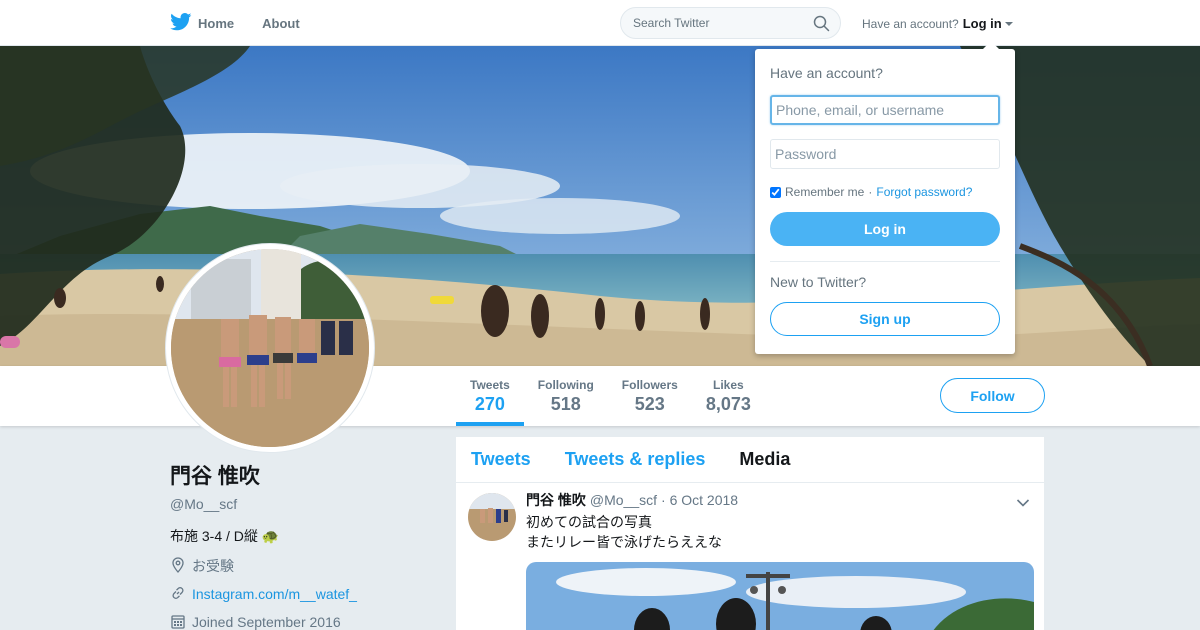  I want to click on dropdown-divider, so click(885, 261).